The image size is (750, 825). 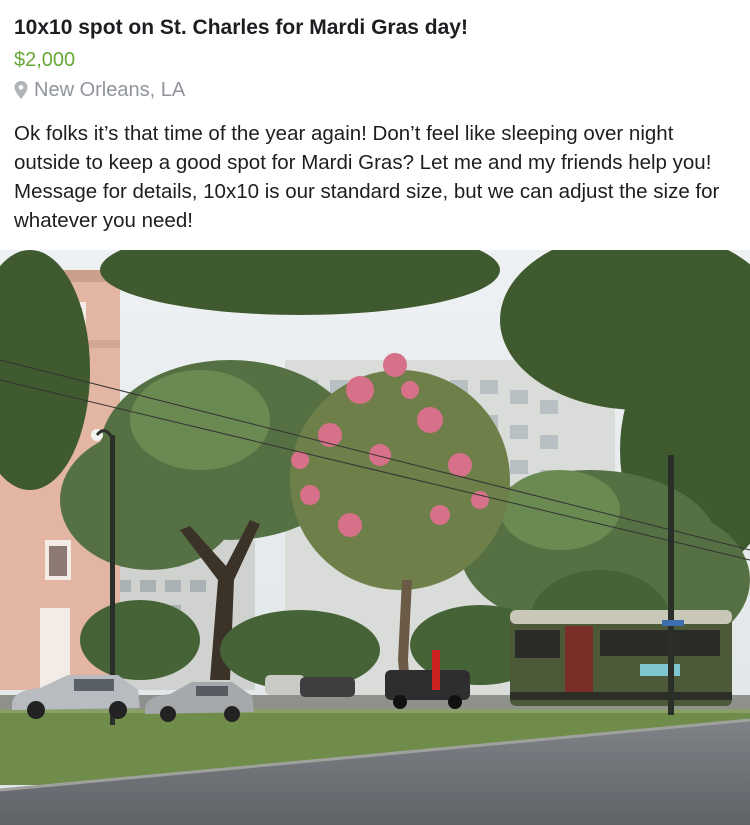 What do you see at coordinates (375, 90) in the screenshot?
I see `listing-location: New Orleans, LA` at bounding box center [375, 90].